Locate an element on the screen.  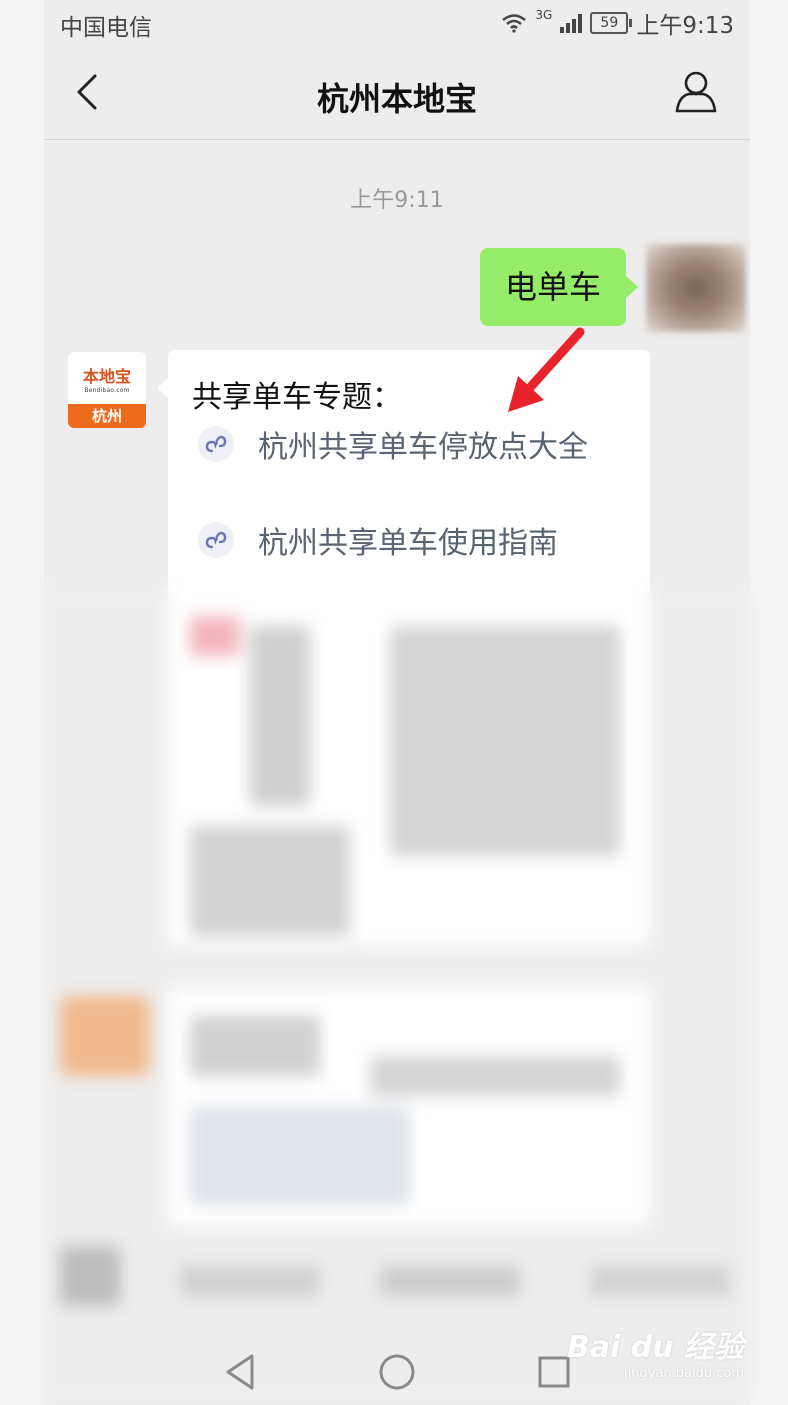
home-key-icon is located at coordinates (397, 1372).